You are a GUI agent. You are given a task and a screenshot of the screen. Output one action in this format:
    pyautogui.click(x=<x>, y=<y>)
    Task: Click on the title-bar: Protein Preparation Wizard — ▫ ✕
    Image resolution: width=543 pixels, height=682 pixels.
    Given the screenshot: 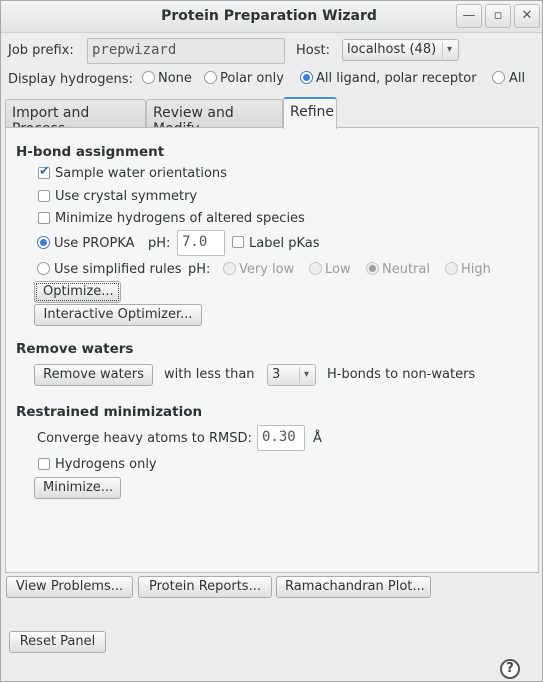 What is the action you would take?
    pyautogui.click(x=271, y=17)
    